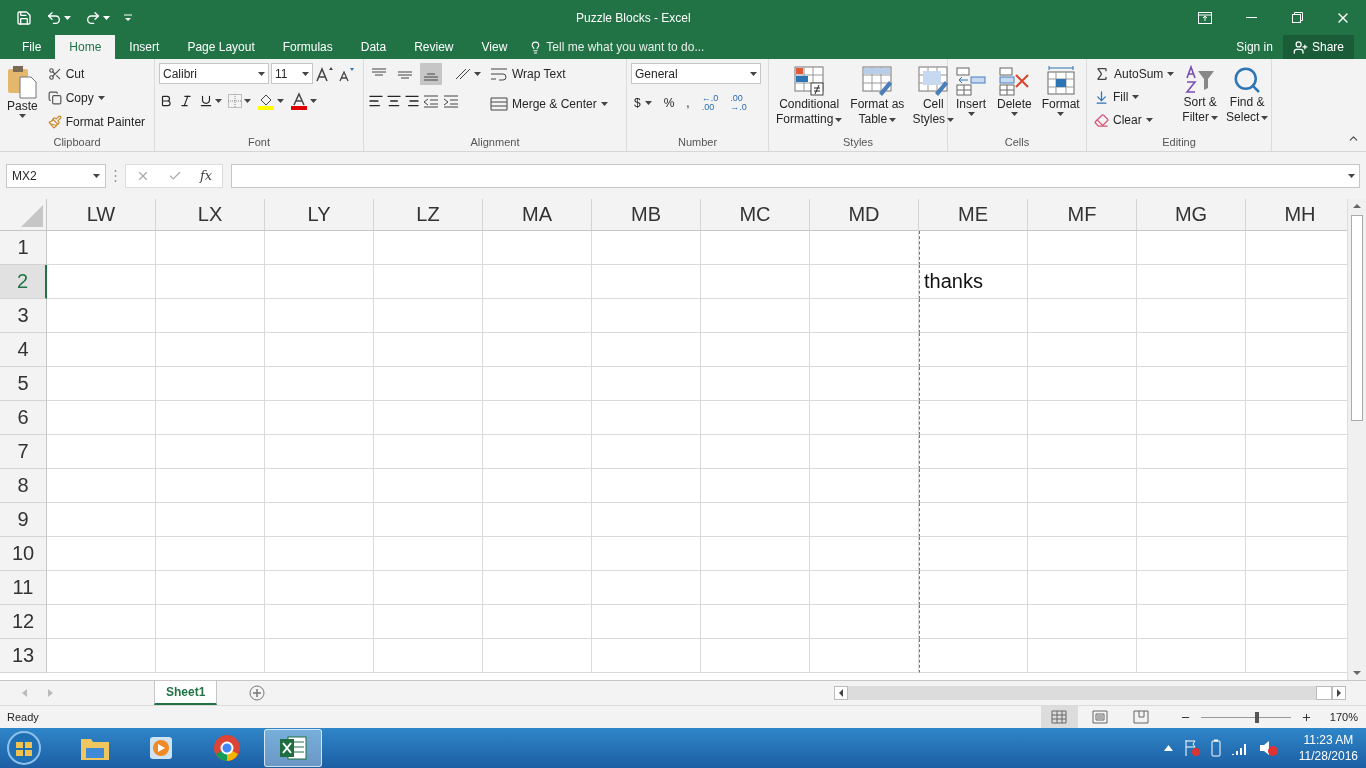  Describe the element at coordinates (1318, 47) in the screenshot. I see `share-button: Share` at that location.